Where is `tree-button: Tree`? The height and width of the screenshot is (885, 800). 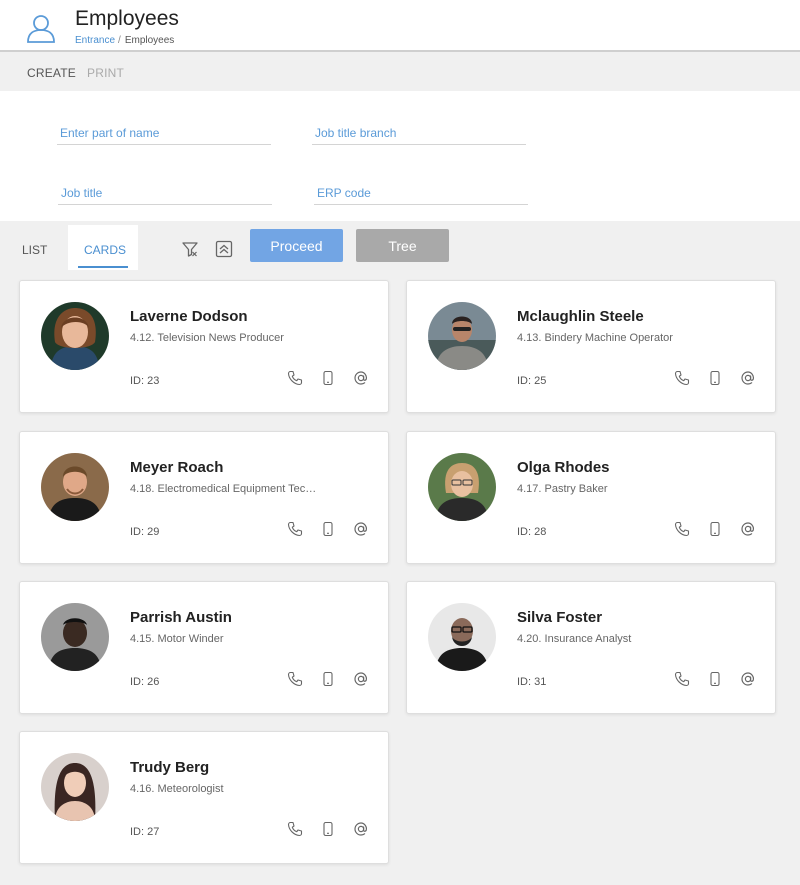 tree-button: Tree is located at coordinates (402, 245).